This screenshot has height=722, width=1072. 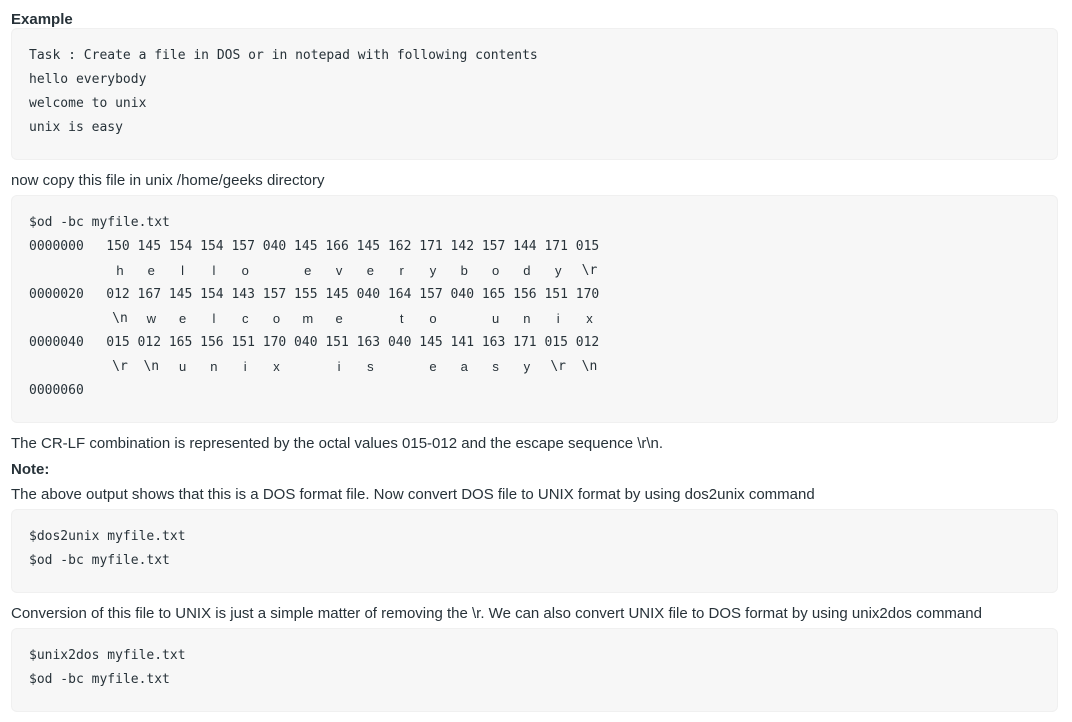 I want to click on od-char-row: \r \n u n i x i s e a s y \r \n, so click(x=534, y=367).